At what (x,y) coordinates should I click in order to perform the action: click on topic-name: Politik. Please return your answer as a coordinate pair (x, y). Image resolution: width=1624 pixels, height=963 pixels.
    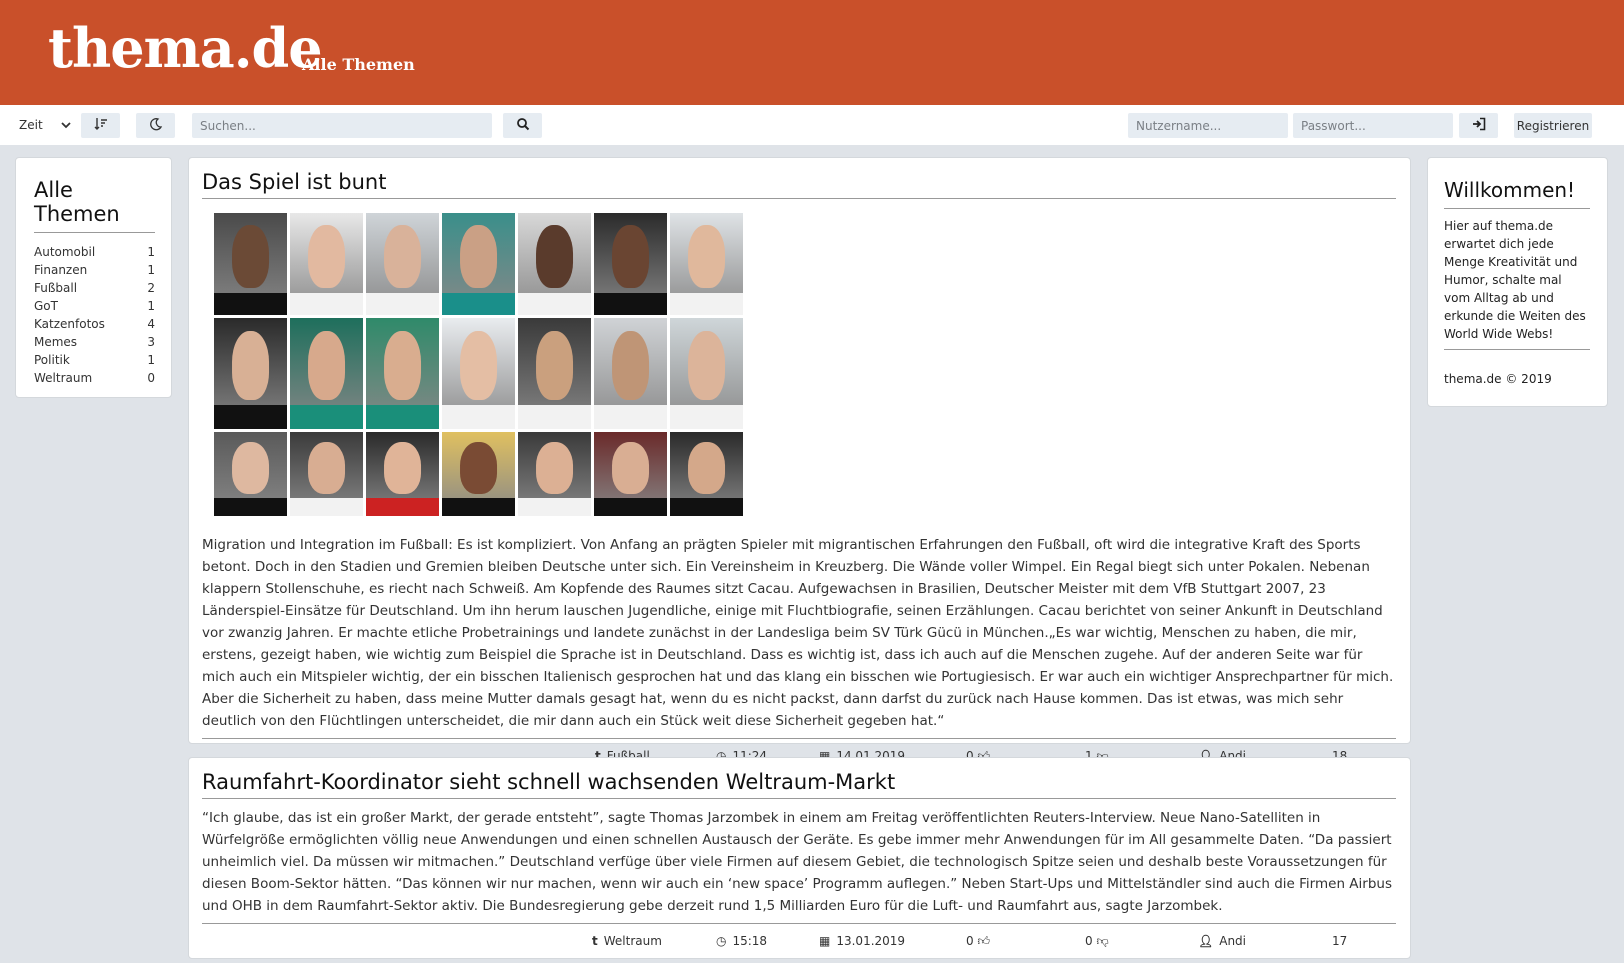
    Looking at the image, I should click on (52, 360).